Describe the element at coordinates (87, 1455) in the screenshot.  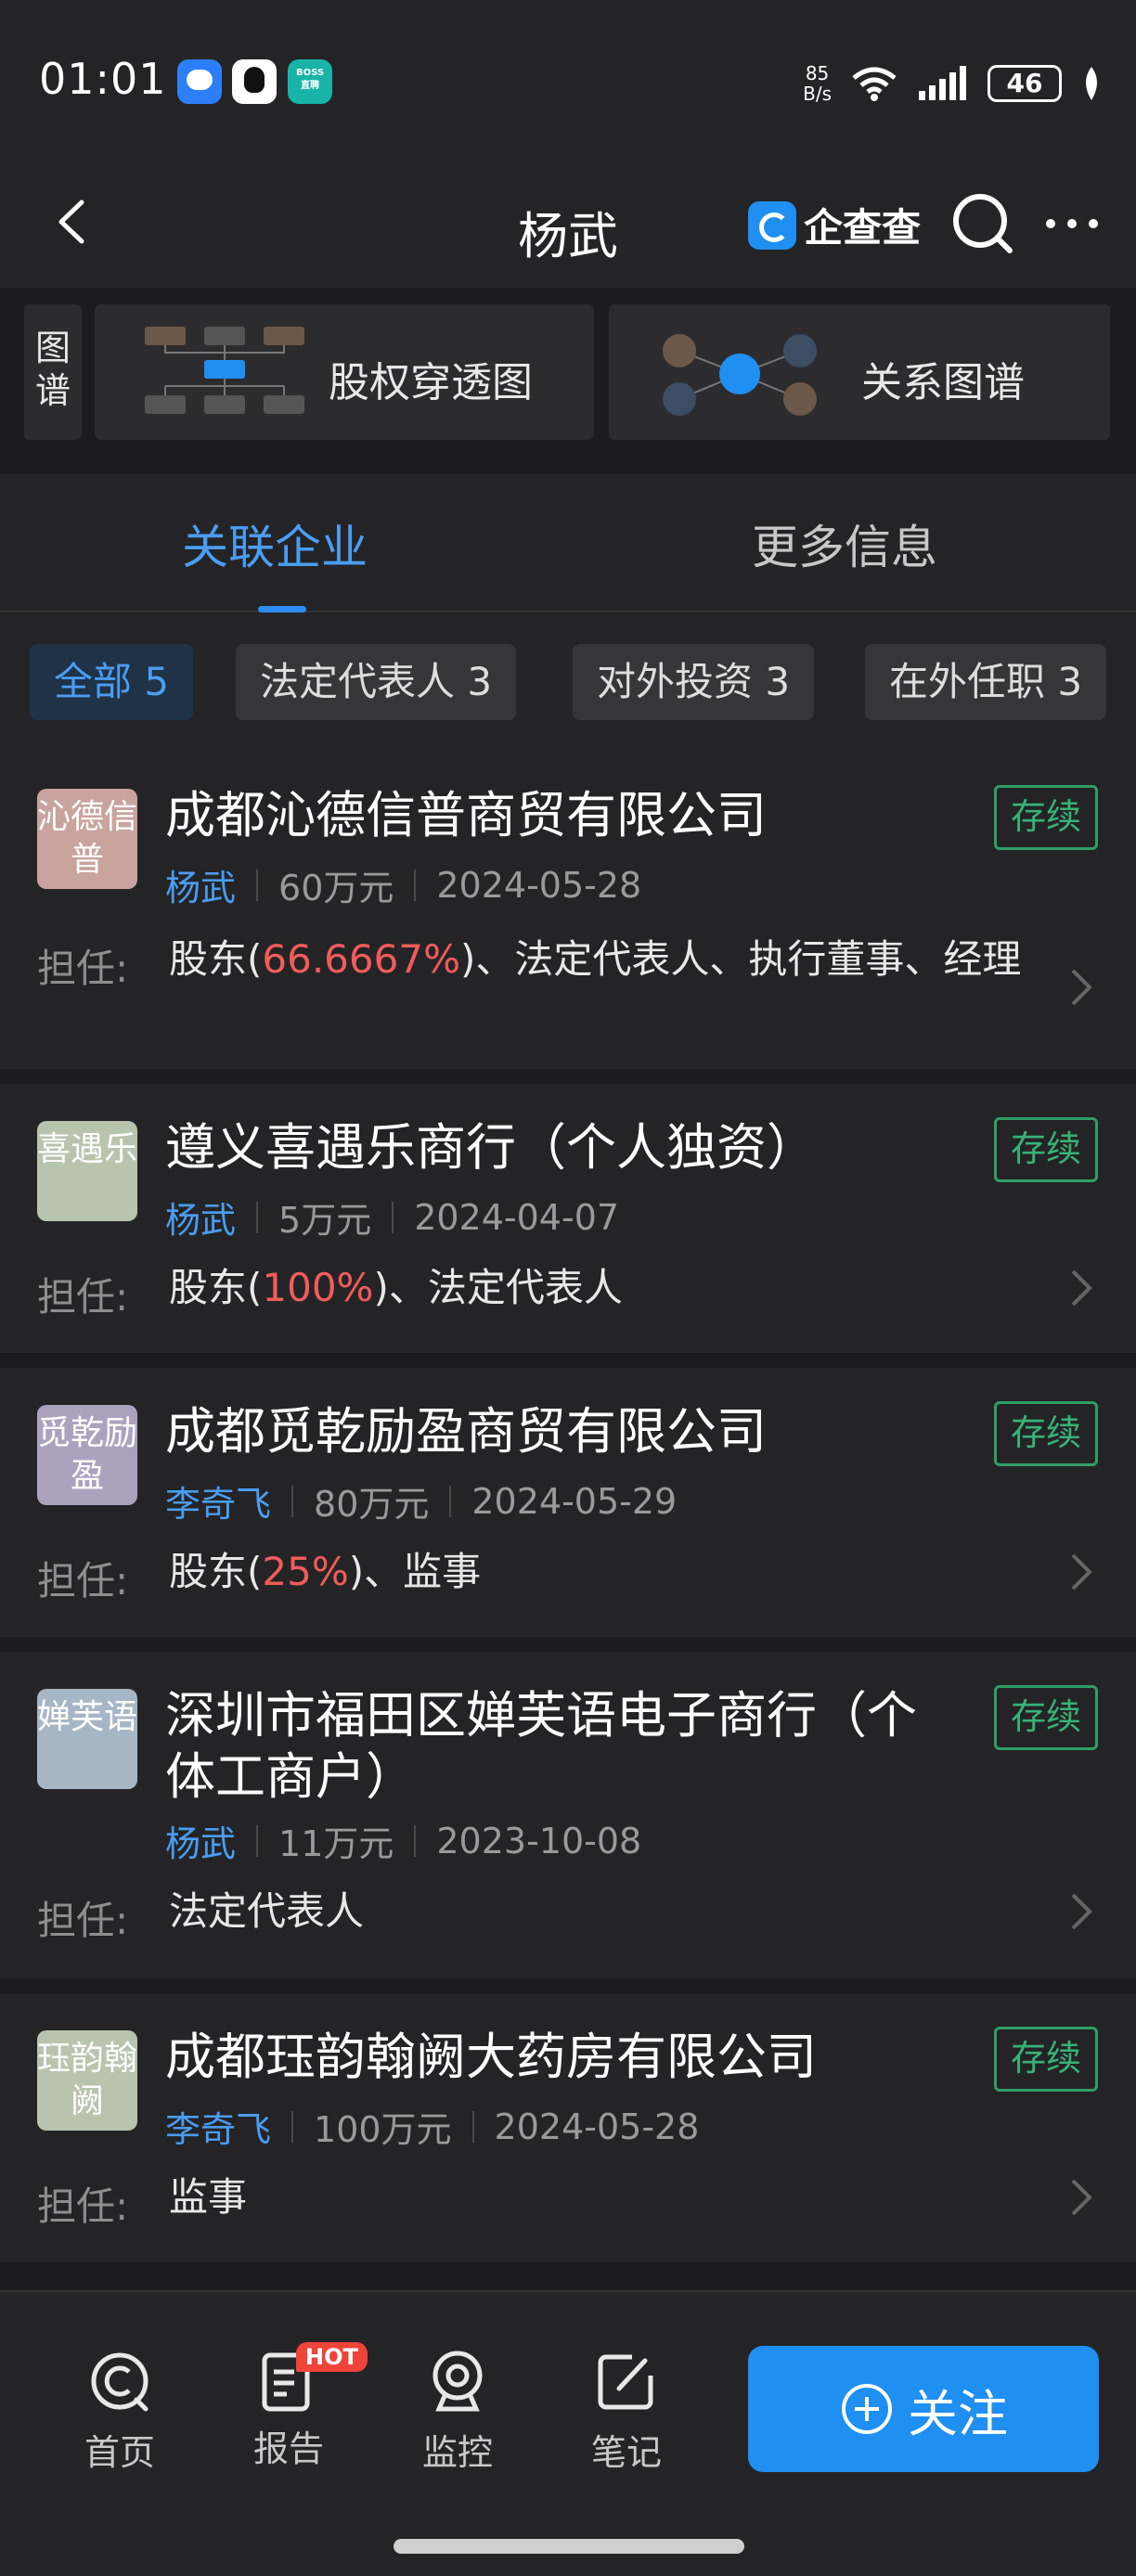
I see `company-logo: 觅乾励盈` at that location.